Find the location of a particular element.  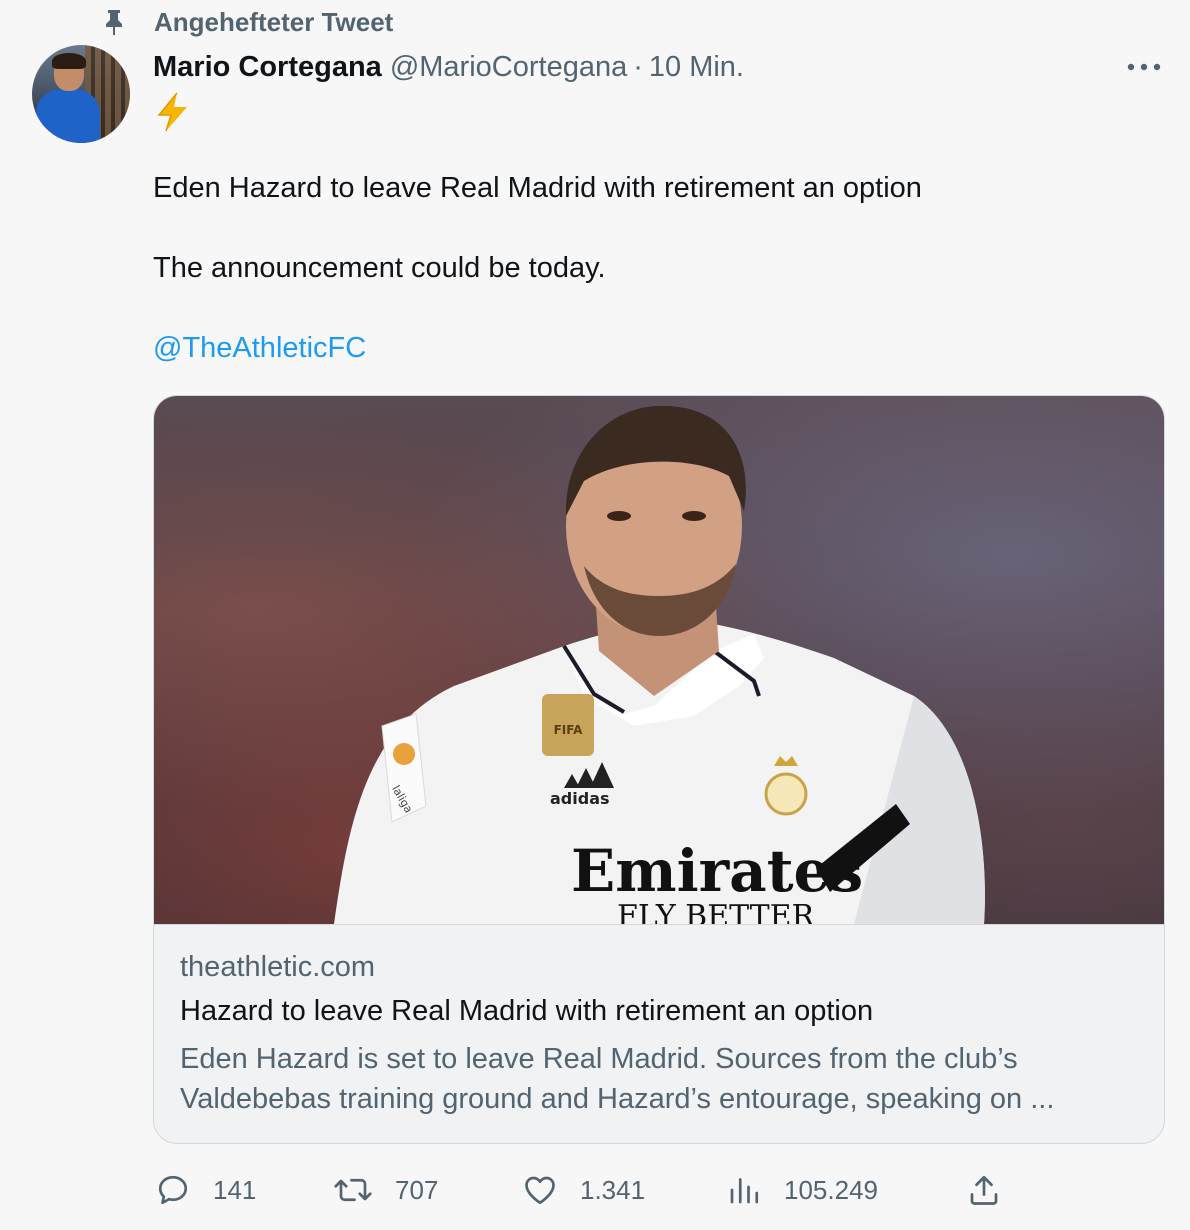

reply-button: 141 is located at coordinates (205, 1190).